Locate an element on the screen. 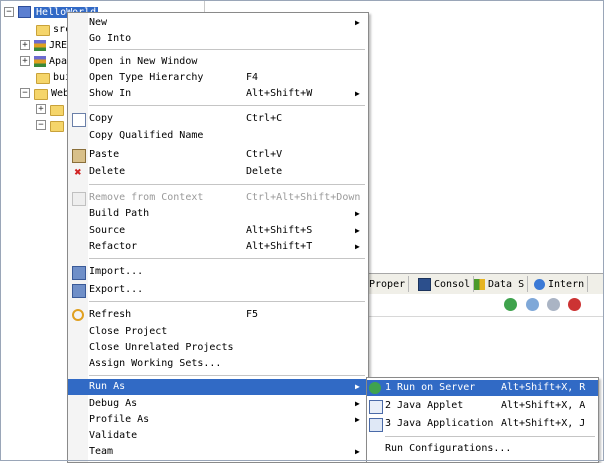 Image resolution: width=604 pixels, height=463 pixels. debug-icon is located at coordinates (532, 304).